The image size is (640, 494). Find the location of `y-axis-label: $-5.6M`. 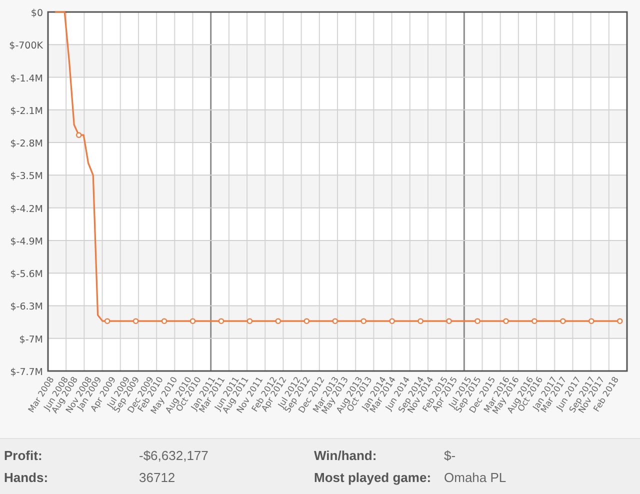

y-axis-label: $-5.6M is located at coordinates (26, 274).